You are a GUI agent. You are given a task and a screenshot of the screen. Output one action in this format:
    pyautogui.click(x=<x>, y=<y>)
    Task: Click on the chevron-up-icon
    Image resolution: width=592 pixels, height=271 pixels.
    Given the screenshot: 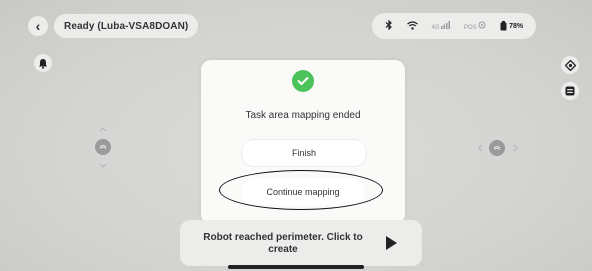 What is the action you would take?
    pyautogui.click(x=103, y=129)
    